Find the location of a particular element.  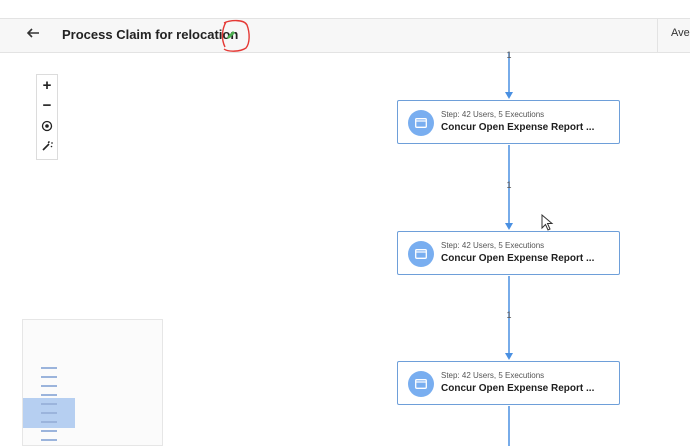

recenter-button is located at coordinates (47, 127).